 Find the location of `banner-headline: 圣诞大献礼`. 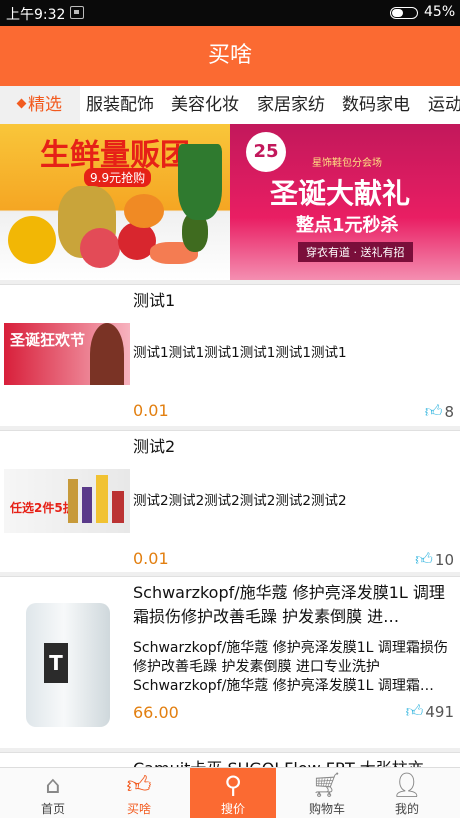

banner-headline: 圣诞大献礼 is located at coordinates (340, 193).